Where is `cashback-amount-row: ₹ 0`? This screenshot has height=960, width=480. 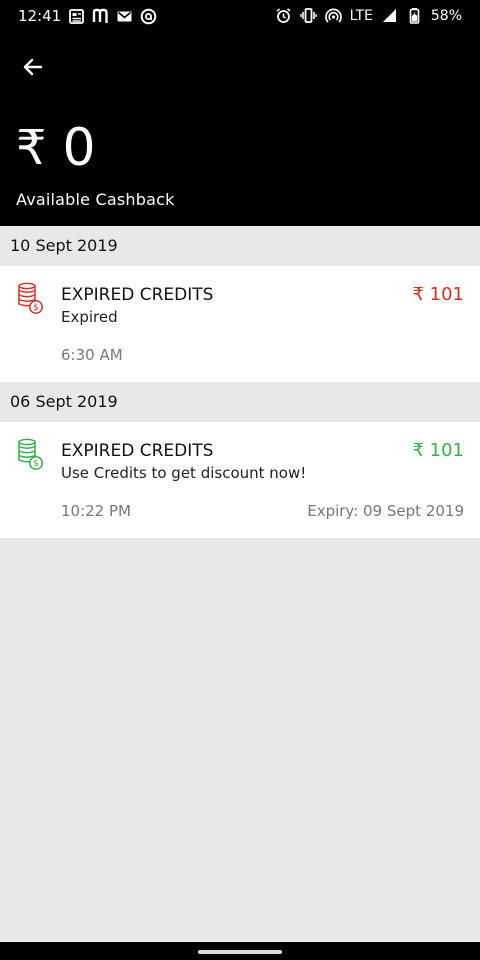
cashback-amount-row: ₹ 0 is located at coordinates (56, 148).